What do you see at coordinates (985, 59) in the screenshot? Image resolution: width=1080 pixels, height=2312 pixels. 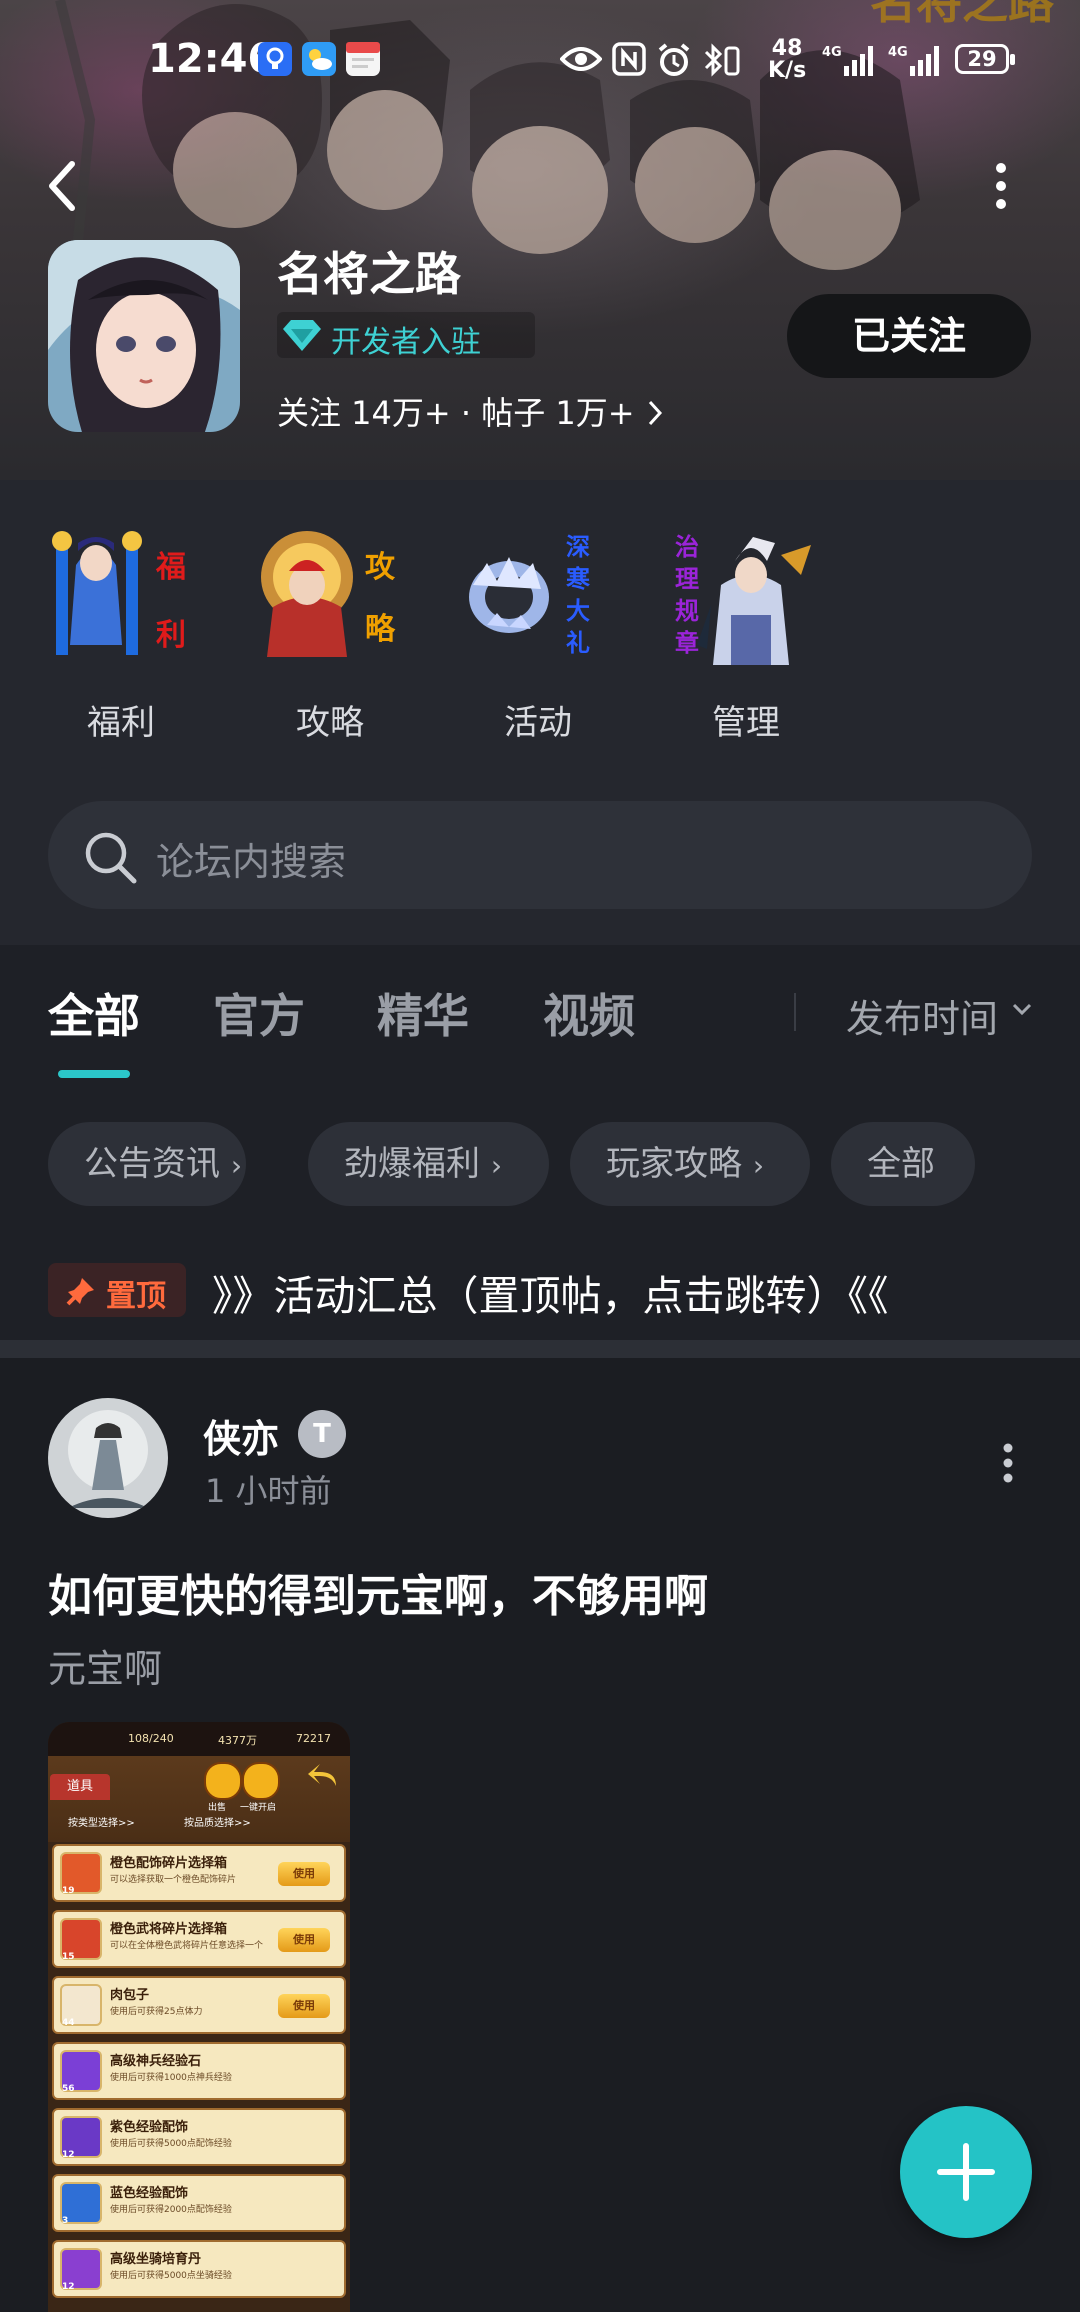 I see `battery-icon: 29` at bounding box center [985, 59].